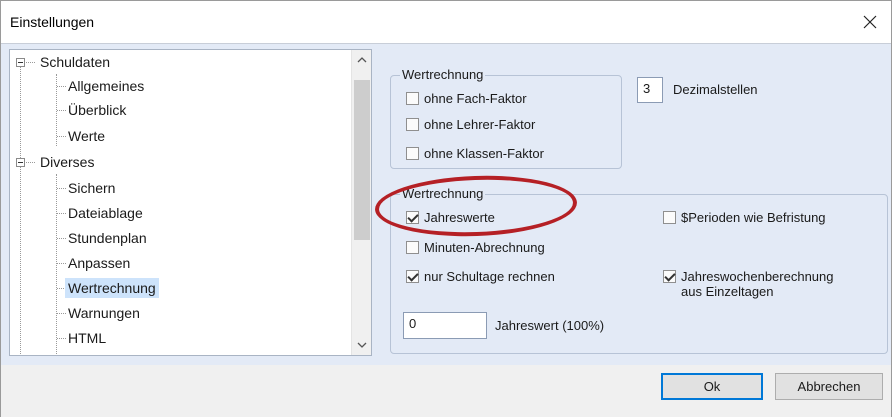  I want to click on checkbox-label: ohne Klassen-Faktor, so click(484, 153).